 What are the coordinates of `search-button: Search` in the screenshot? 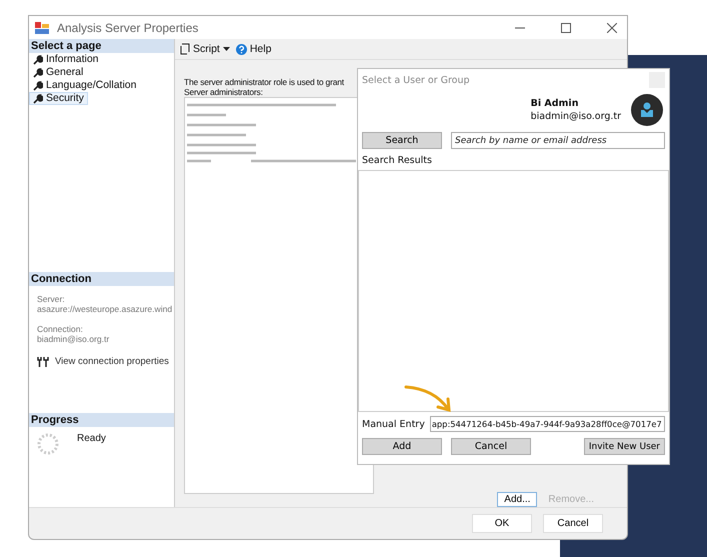 It's located at (402, 140).